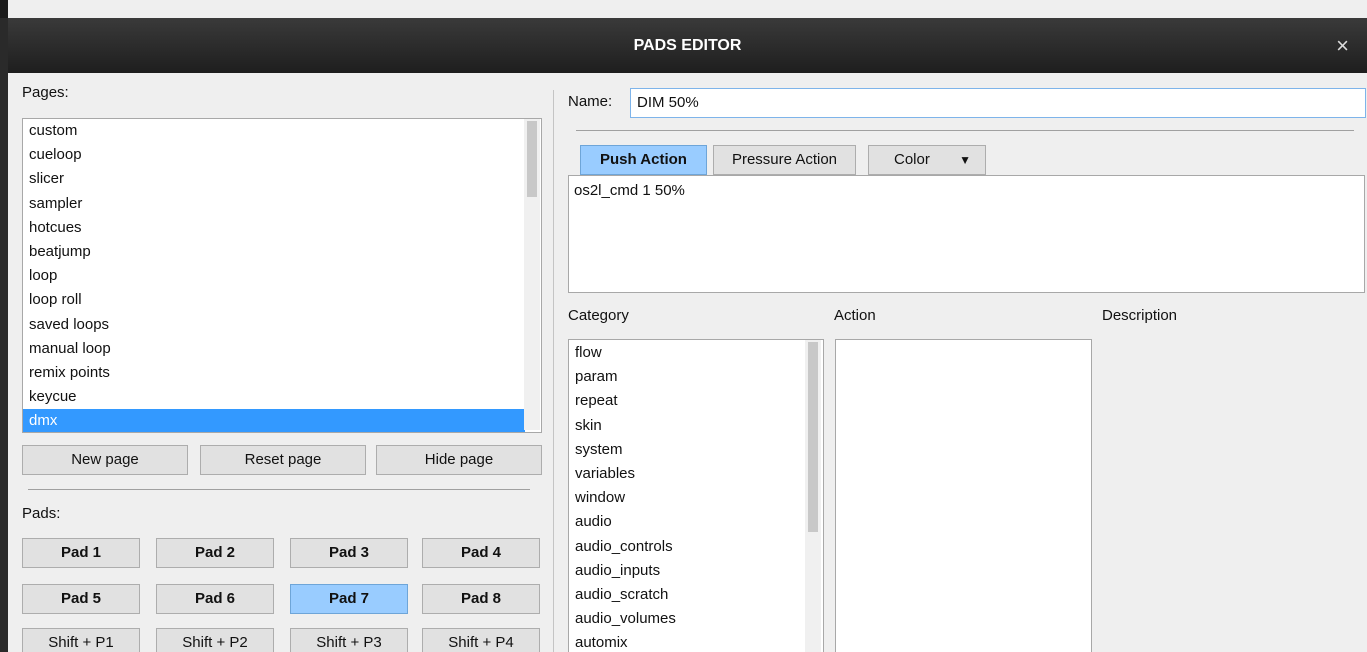  Describe the element at coordinates (553, 371) in the screenshot. I see `vertical-divider` at that location.